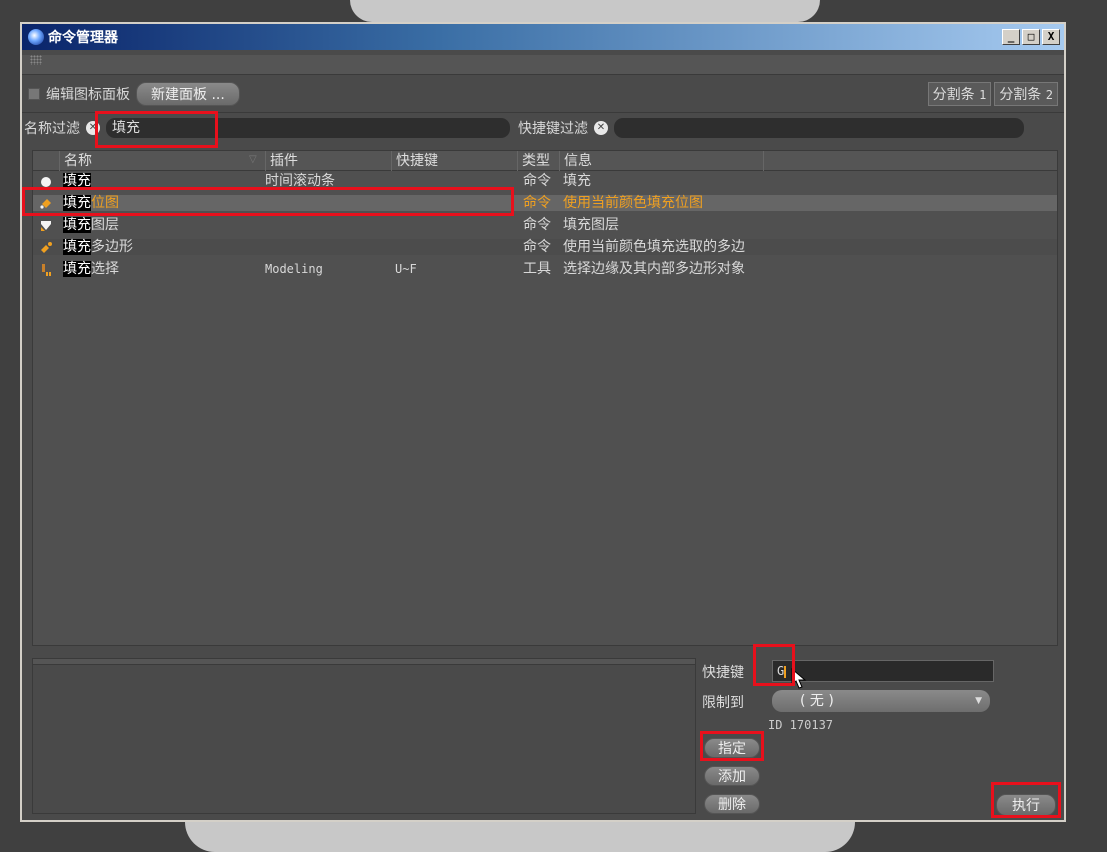 The width and height of the screenshot is (1107, 852). Describe the element at coordinates (543, 94) in the screenshot. I see `toolbar: 编辑图标面板 新建面板 ... 分割条 1 分割条 2` at that location.